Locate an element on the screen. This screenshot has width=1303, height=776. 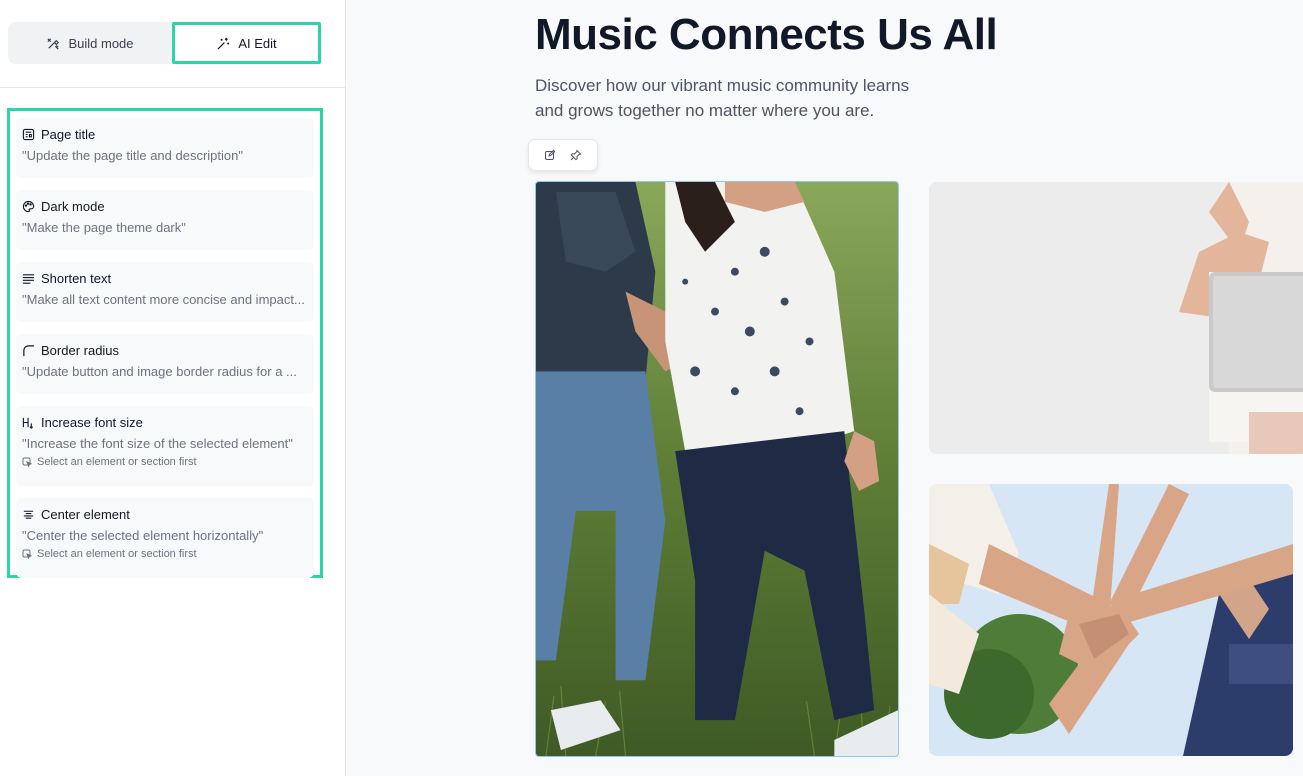
align-center-icon is located at coordinates (28, 514).